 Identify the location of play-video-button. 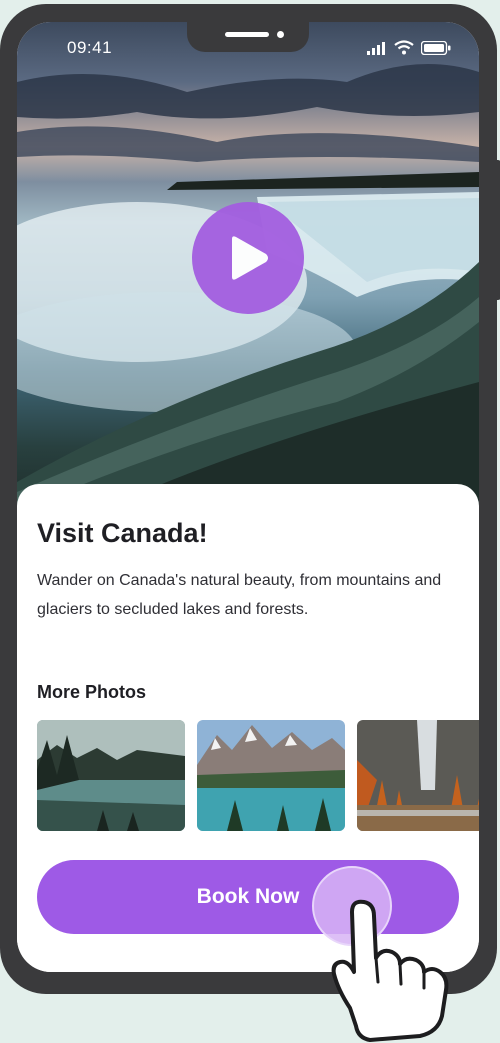
(248, 258).